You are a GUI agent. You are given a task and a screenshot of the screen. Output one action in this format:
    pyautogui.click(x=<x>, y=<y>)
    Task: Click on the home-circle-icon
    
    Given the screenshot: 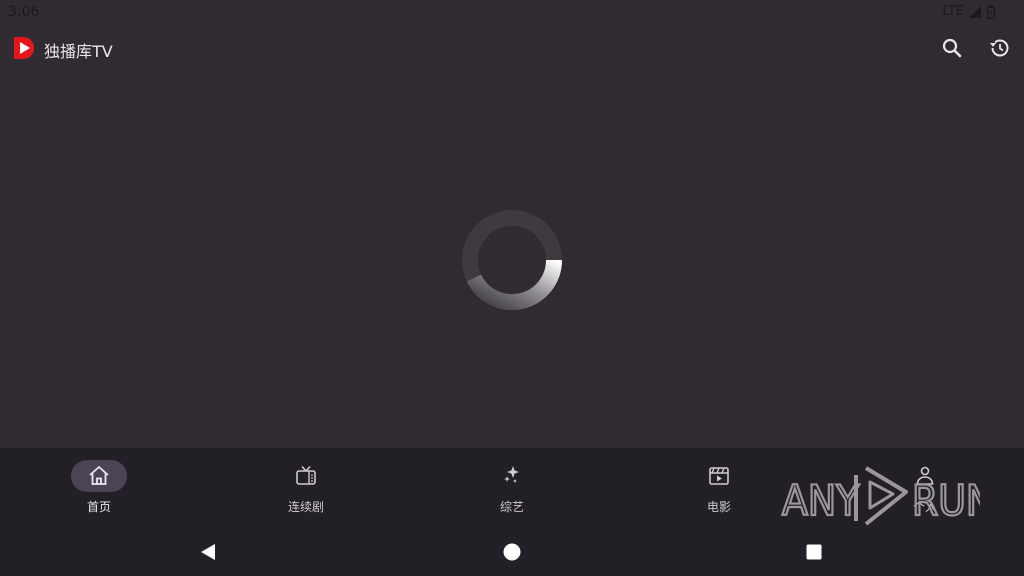 What is the action you would take?
    pyautogui.click(x=512, y=552)
    